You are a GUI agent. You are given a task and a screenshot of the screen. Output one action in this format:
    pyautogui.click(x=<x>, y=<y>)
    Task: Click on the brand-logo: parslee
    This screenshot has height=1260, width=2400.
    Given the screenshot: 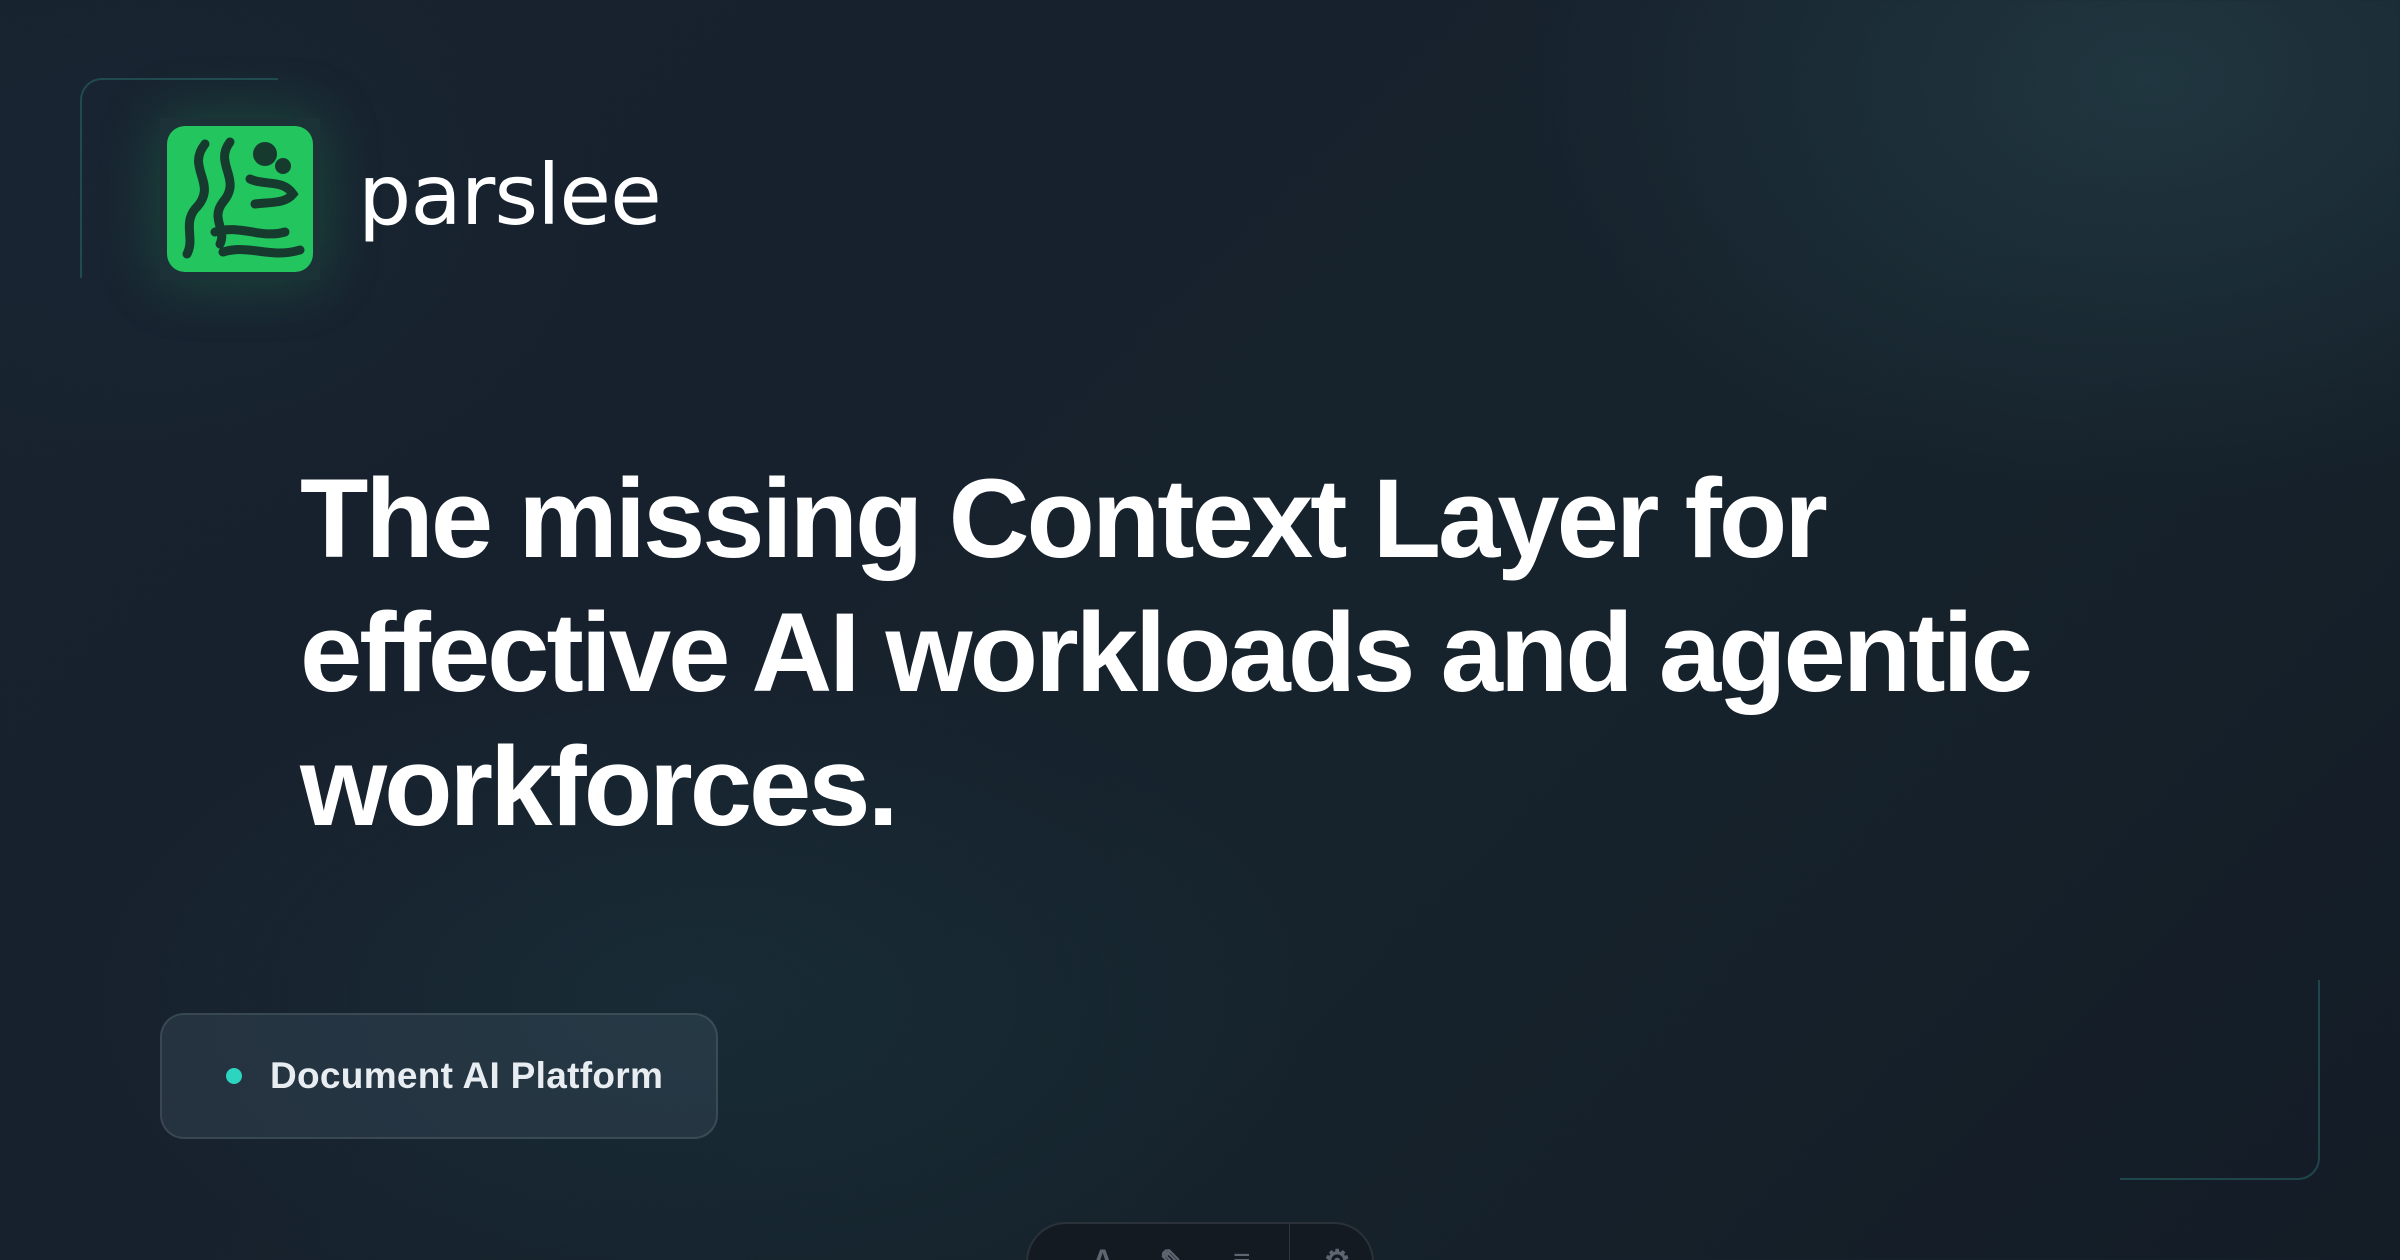 What is the action you would take?
    pyautogui.click(x=411, y=199)
    